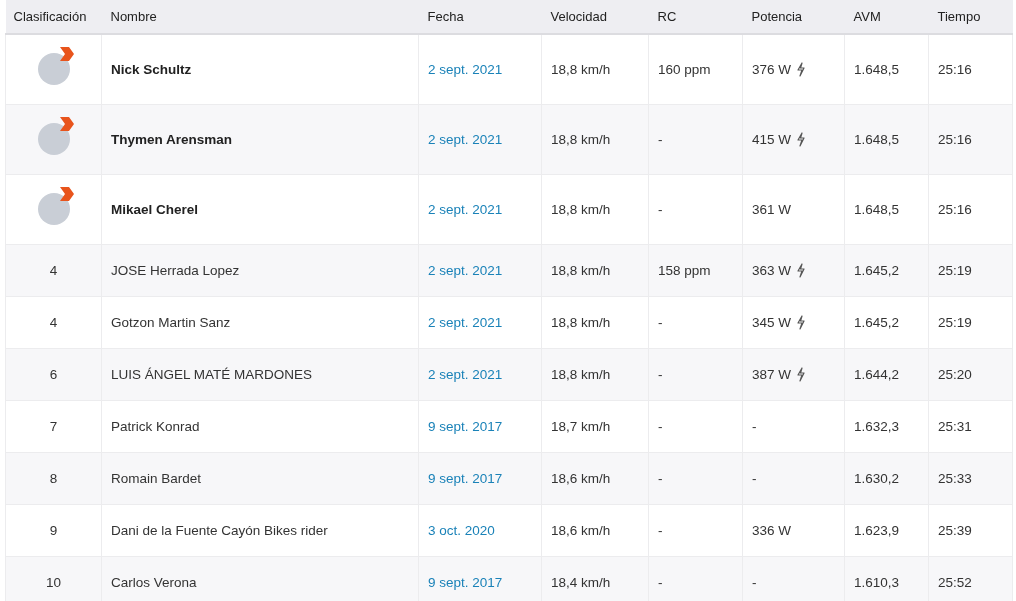 The image size is (1016, 601). I want to click on rank-number: 9, so click(53, 530).